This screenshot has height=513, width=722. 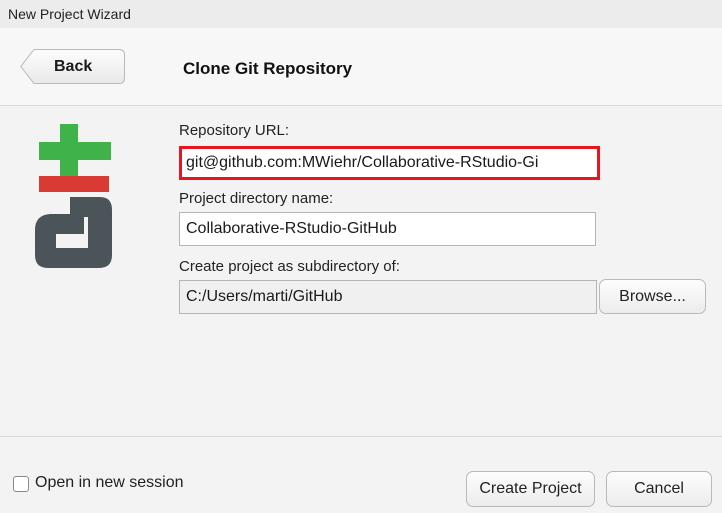 What do you see at coordinates (659, 489) in the screenshot?
I see `cancel-button: Cancel` at bounding box center [659, 489].